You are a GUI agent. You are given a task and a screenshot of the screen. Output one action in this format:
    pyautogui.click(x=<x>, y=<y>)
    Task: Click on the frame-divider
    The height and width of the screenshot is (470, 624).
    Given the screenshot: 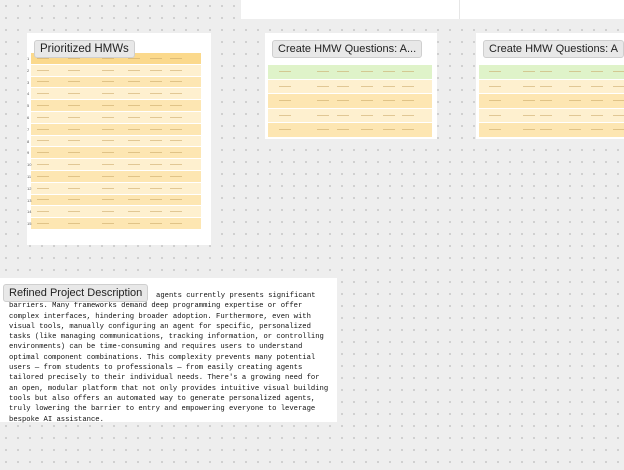 What is the action you would take?
    pyautogui.click(x=459, y=9)
    